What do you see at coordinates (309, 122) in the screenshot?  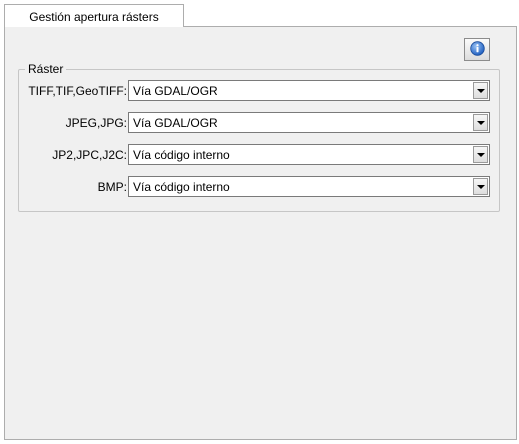 I see `jpeg-combobox: Vía GDAL/OGR` at bounding box center [309, 122].